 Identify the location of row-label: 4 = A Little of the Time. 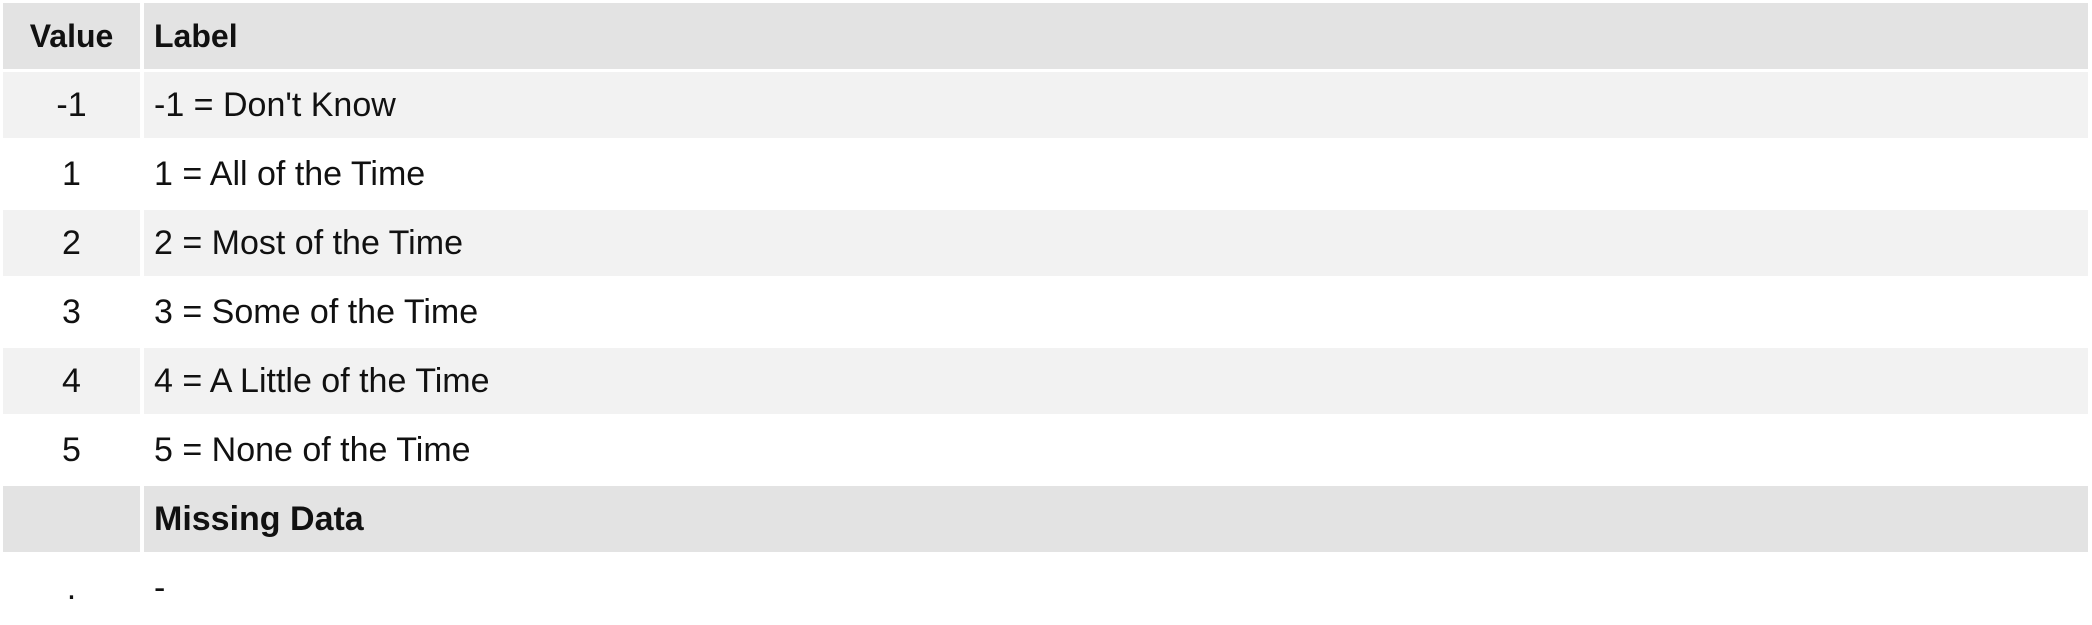
(1116, 382).